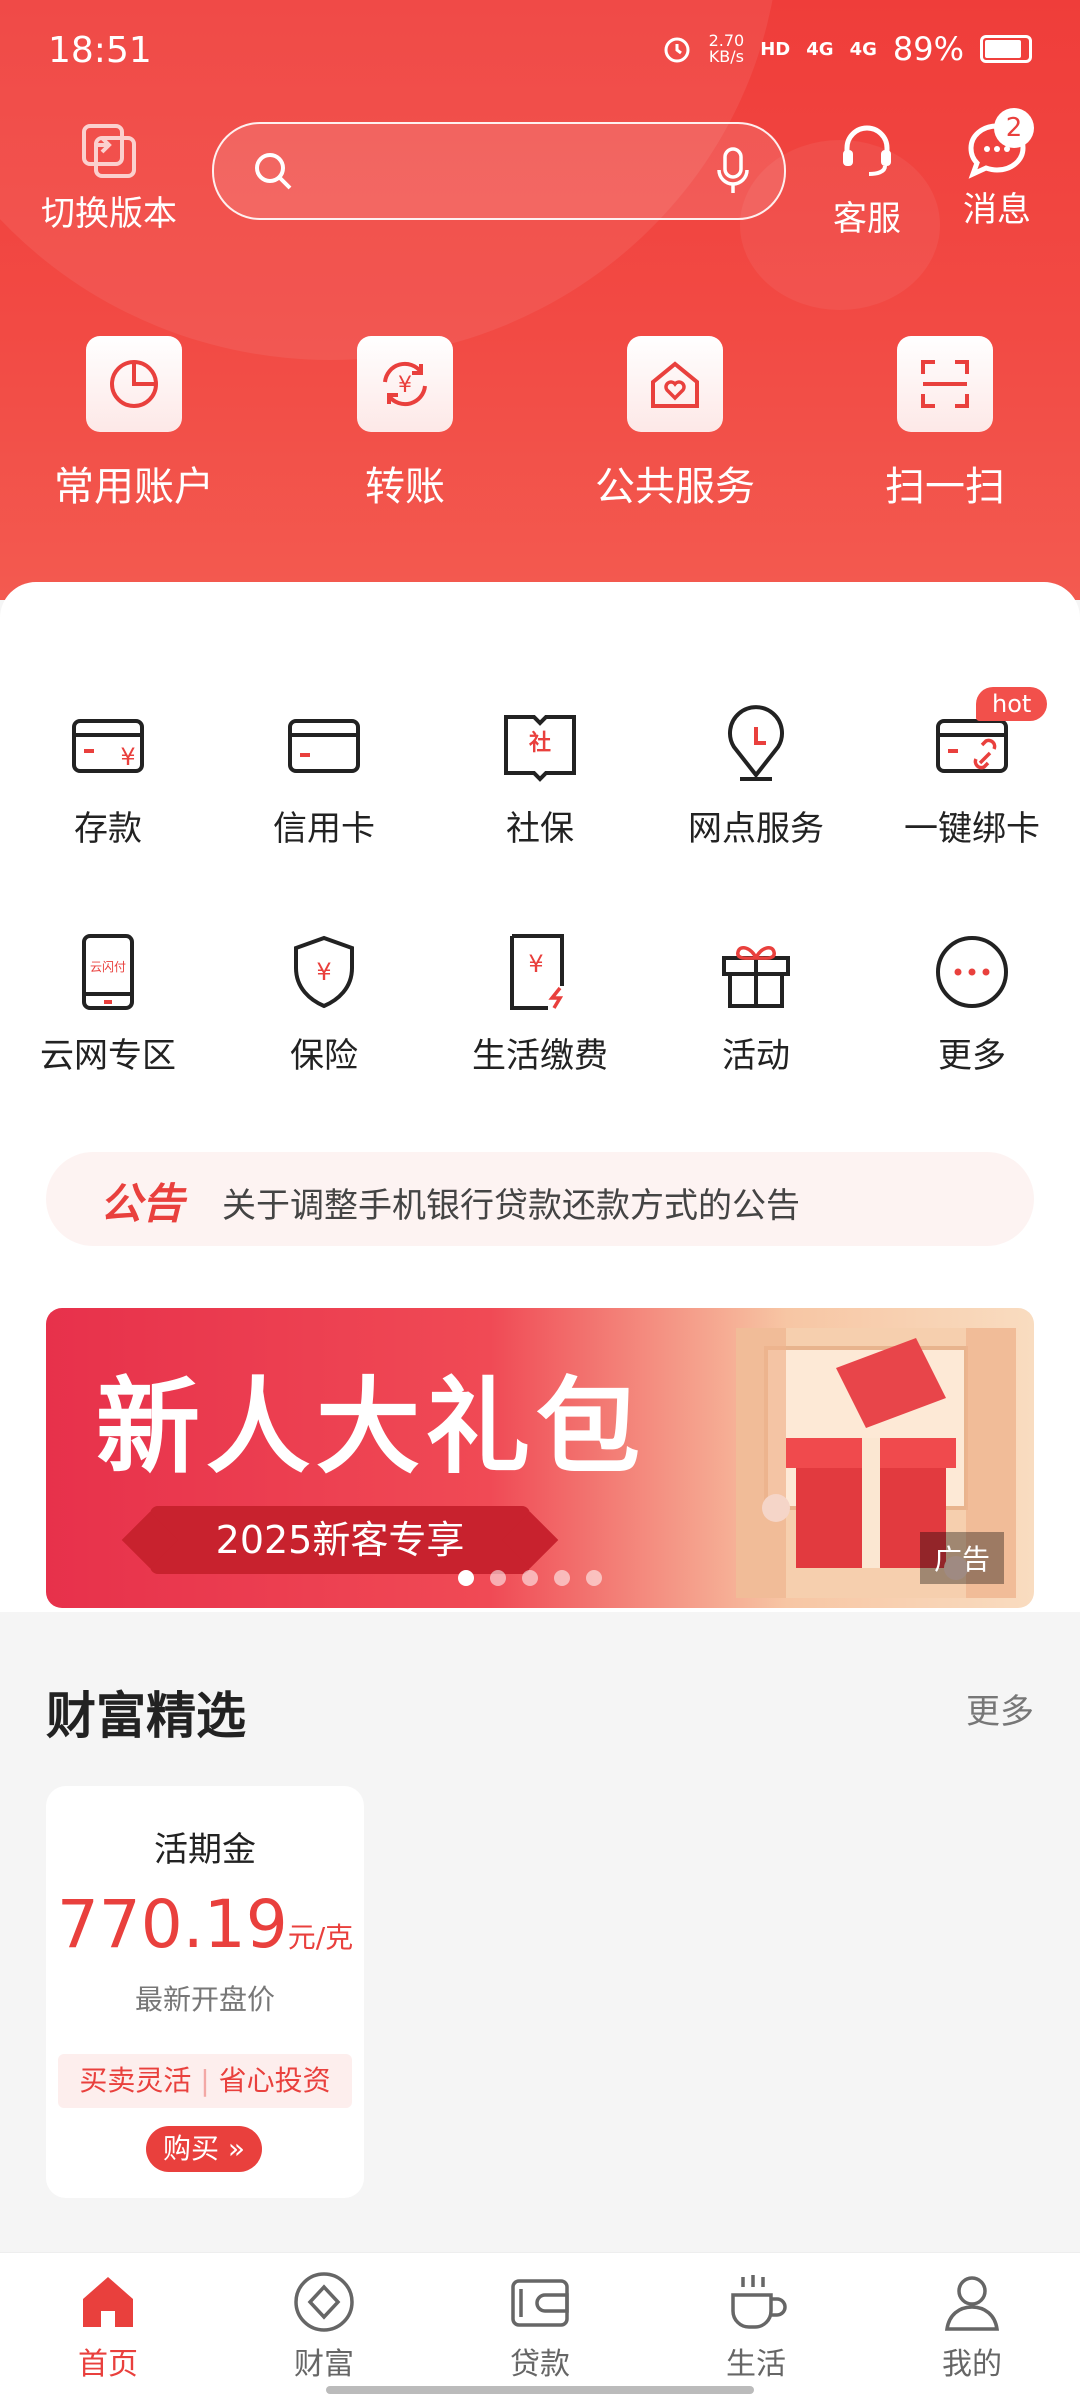 Image resolution: width=1080 pixels, height=2401 pixels. I want to click on bill-icon: ¥, so click(540, 972).